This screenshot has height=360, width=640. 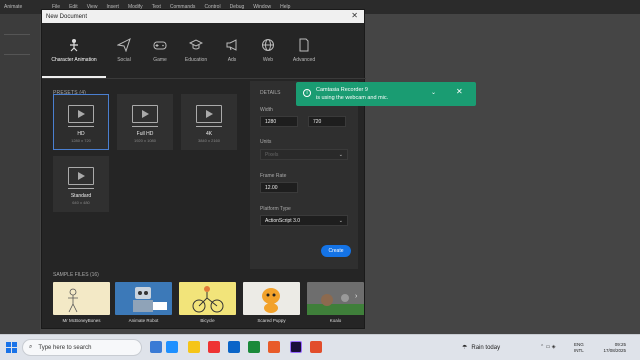 What do you see at coordinates (196, 44) in the screenshot?
I see `graduation-cap-icon` at bounding box center [196, 44].